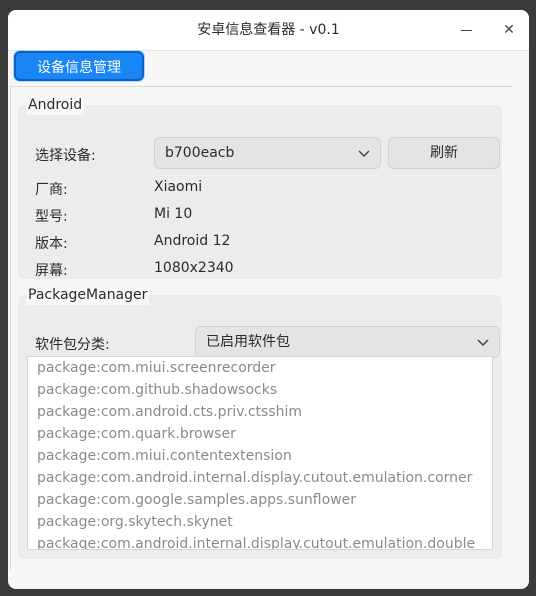 The height and width of the screenshot is (596, 536). I want to click on refresh-button: 刷新, so click(444, 153).